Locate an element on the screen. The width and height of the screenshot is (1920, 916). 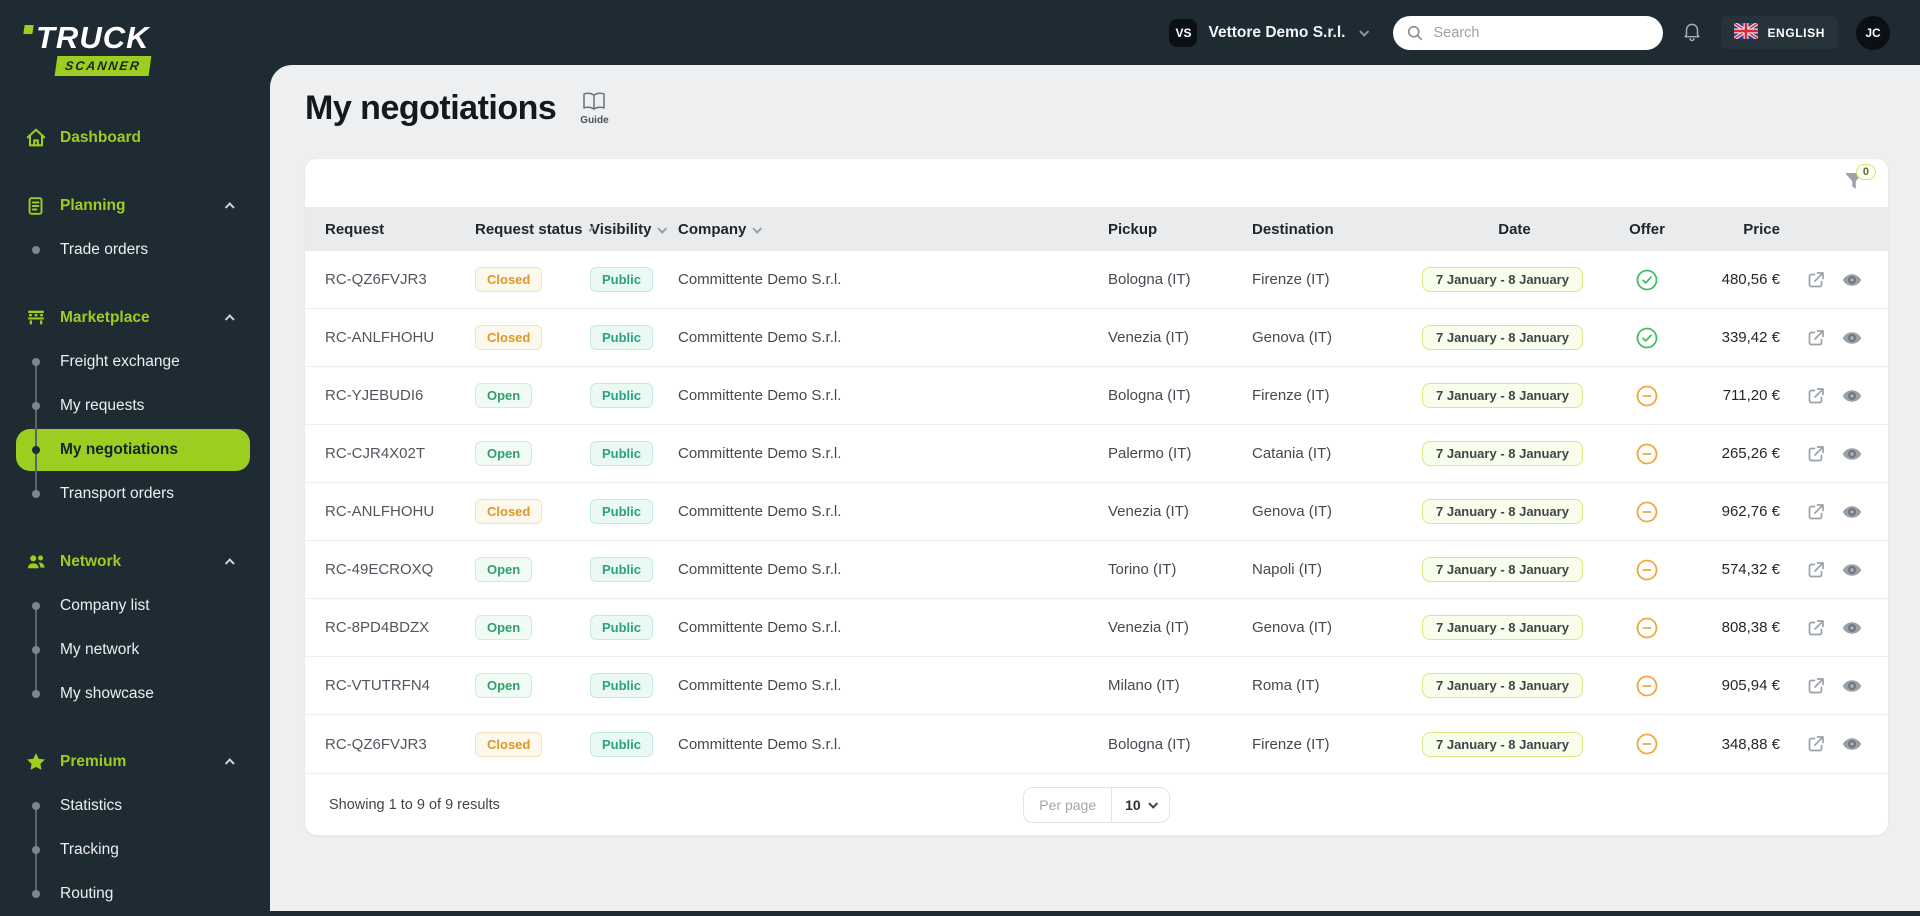
per-page-select: Per page 10 is located at coordinates (1096, 805).